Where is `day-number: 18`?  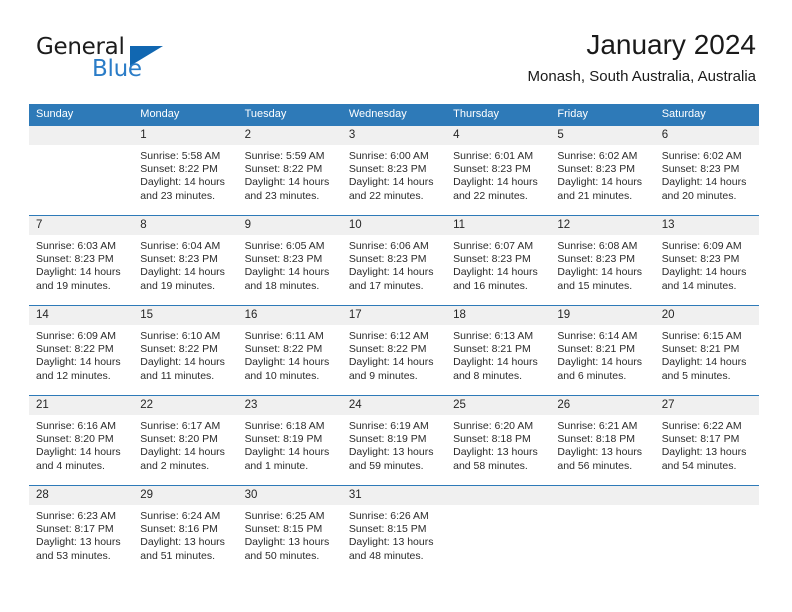 day-number: 18 is located at coordinates (498, 315).